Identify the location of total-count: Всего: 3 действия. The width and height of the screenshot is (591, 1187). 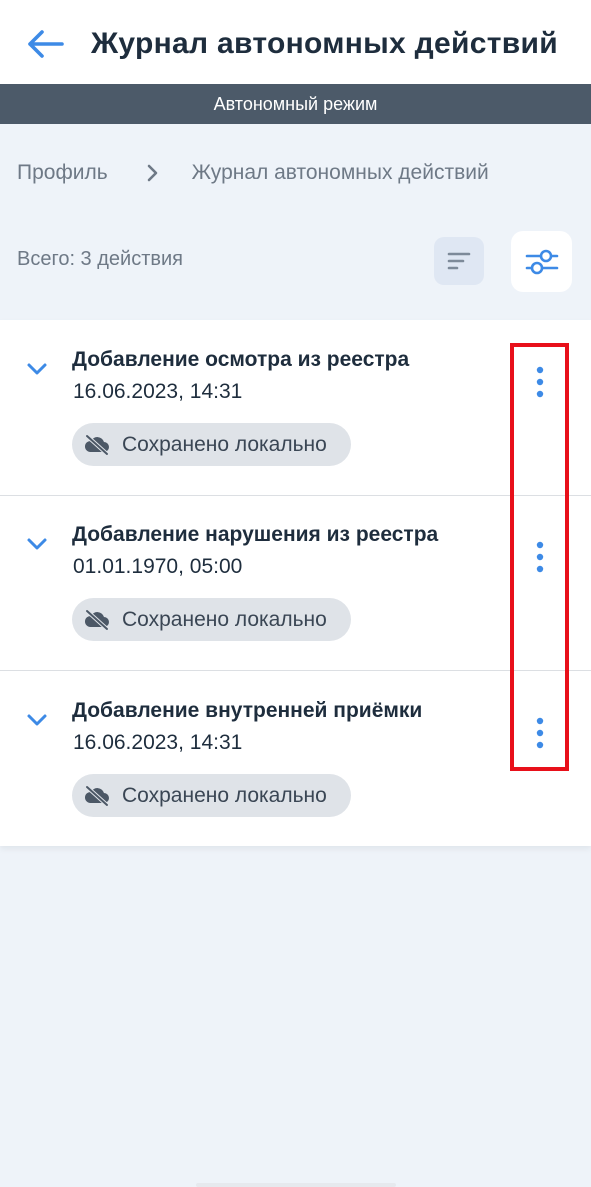
(100, 259).